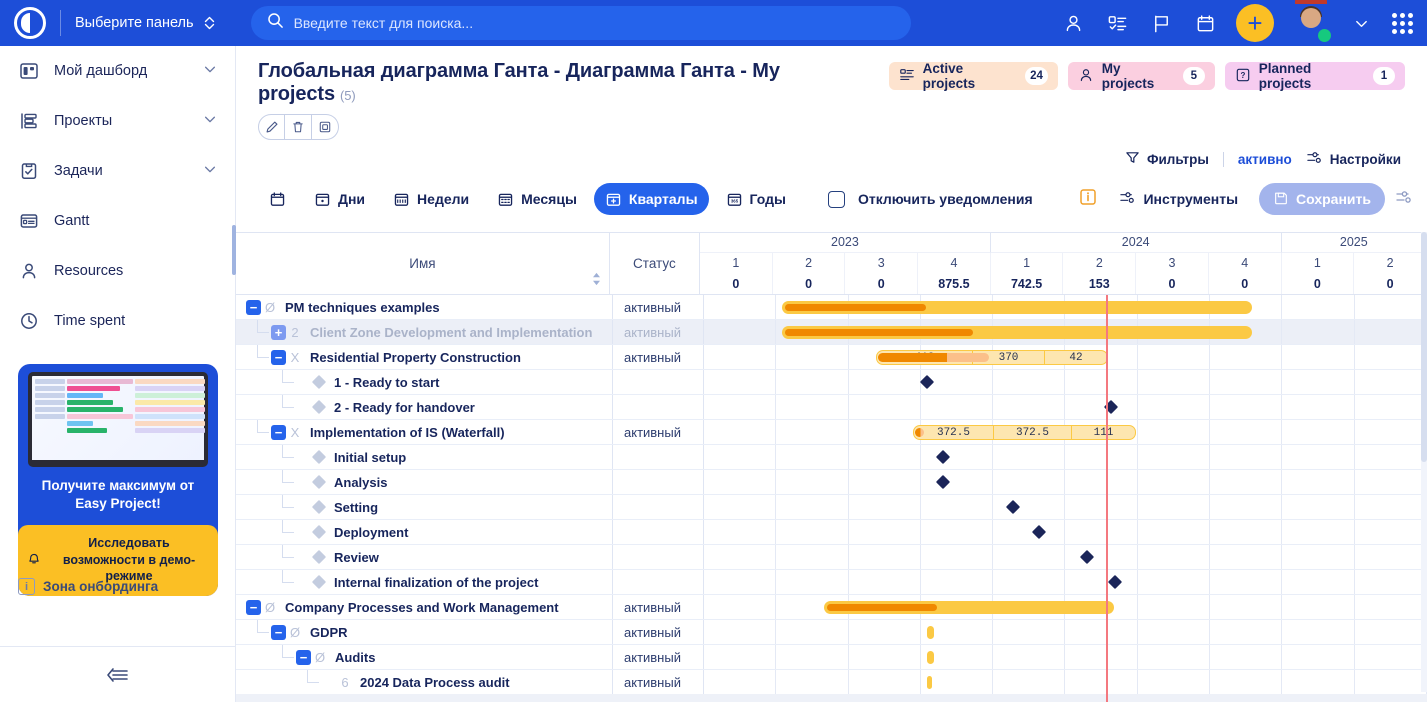 The image size is (1427, 702). I want to click on zoom-days-button: Дни, so click(339, 199).